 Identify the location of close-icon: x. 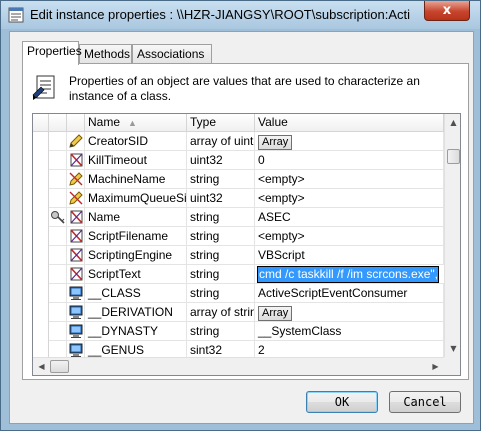
(447, 10).